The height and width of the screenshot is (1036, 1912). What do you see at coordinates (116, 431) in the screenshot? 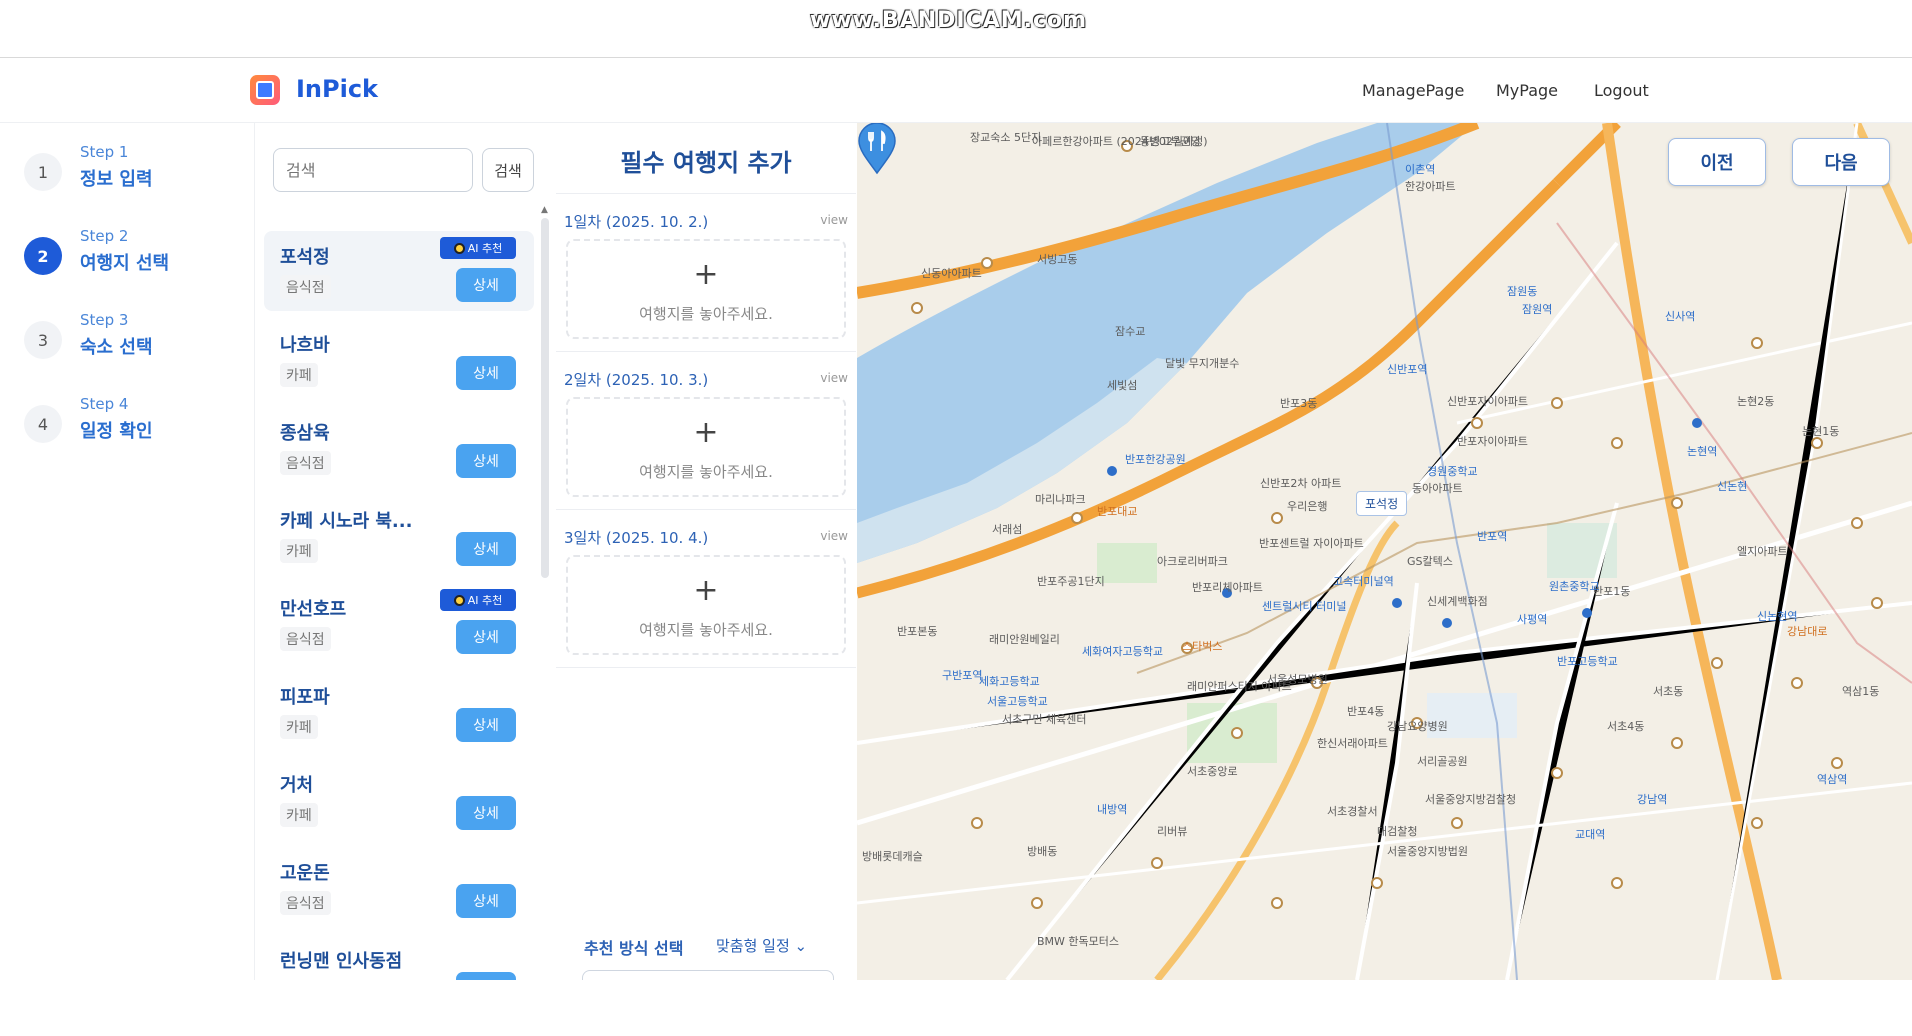
I see `step-title: 일정 확인` at bounding box center [116, 431].